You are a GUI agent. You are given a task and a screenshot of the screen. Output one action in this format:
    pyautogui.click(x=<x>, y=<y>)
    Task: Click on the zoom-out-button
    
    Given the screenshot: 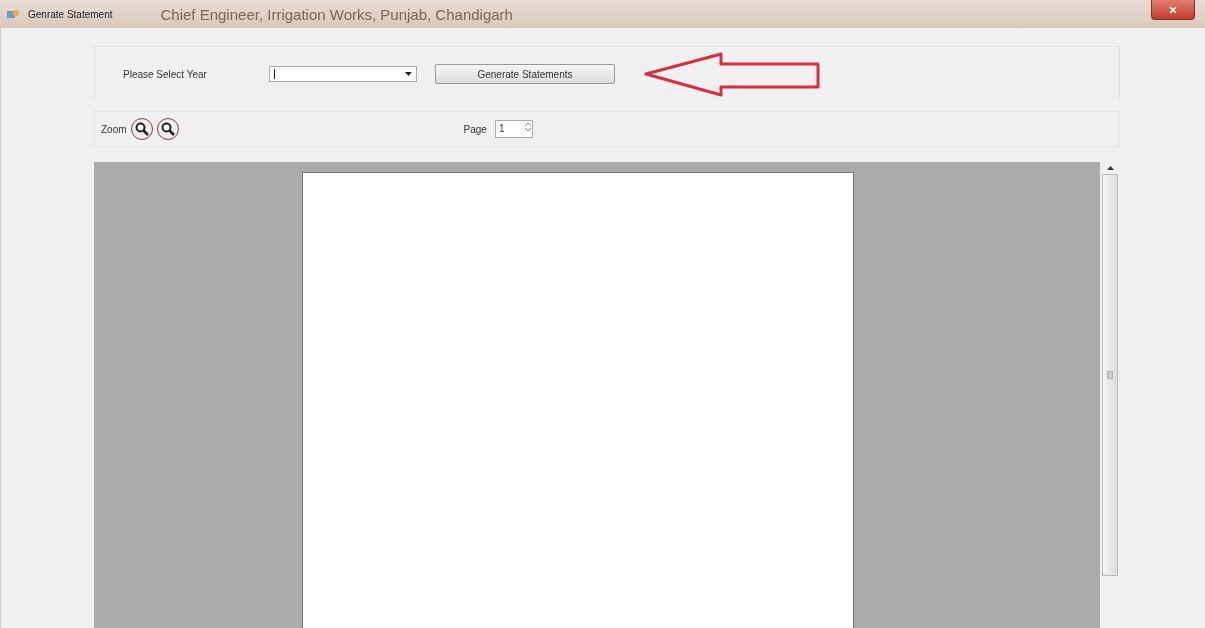 What is the action you would take?
    pyautogui.click(x=167, y=129)
    